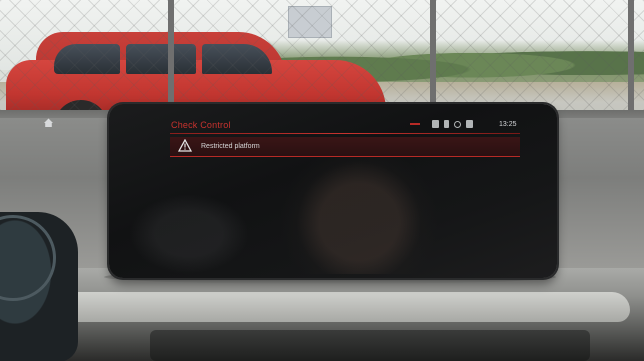 Image resolution: width=644 pixels, height=361 pixels. What do you see at coordinates (185, 145) in the screenshot?
I see `warning-triangle-icon` at bounding box center [185, 145].